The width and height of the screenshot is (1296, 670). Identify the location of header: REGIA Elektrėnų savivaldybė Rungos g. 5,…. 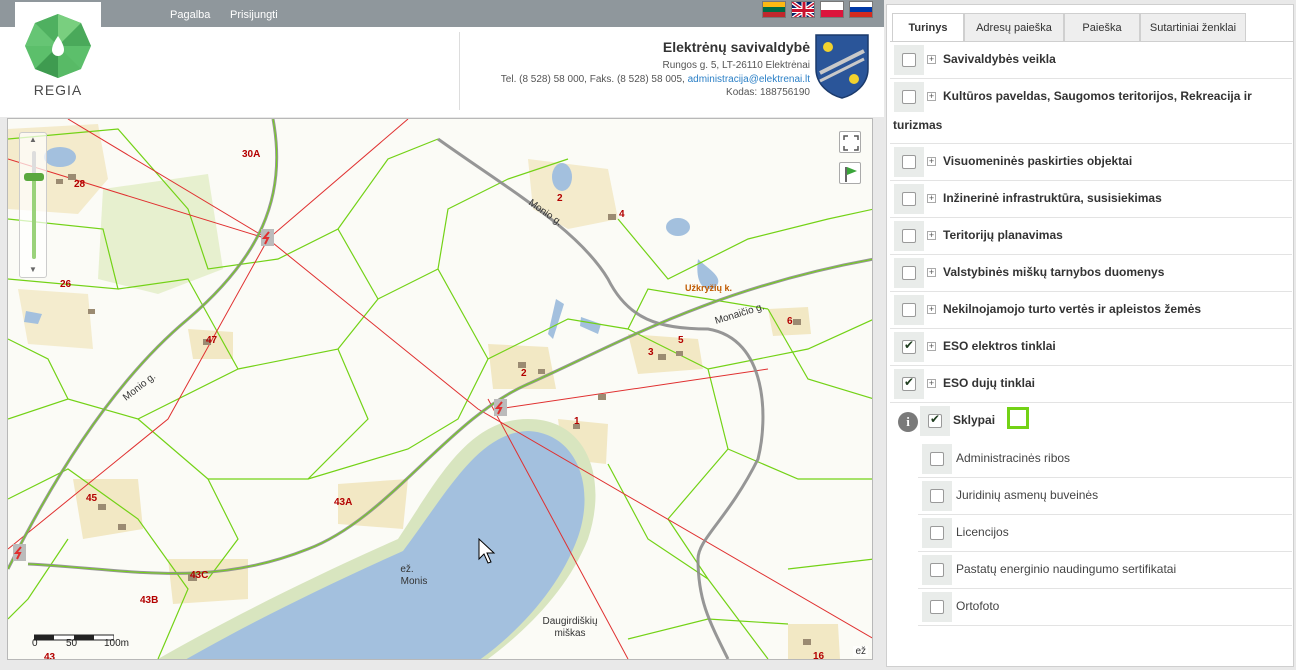
(442, 59).